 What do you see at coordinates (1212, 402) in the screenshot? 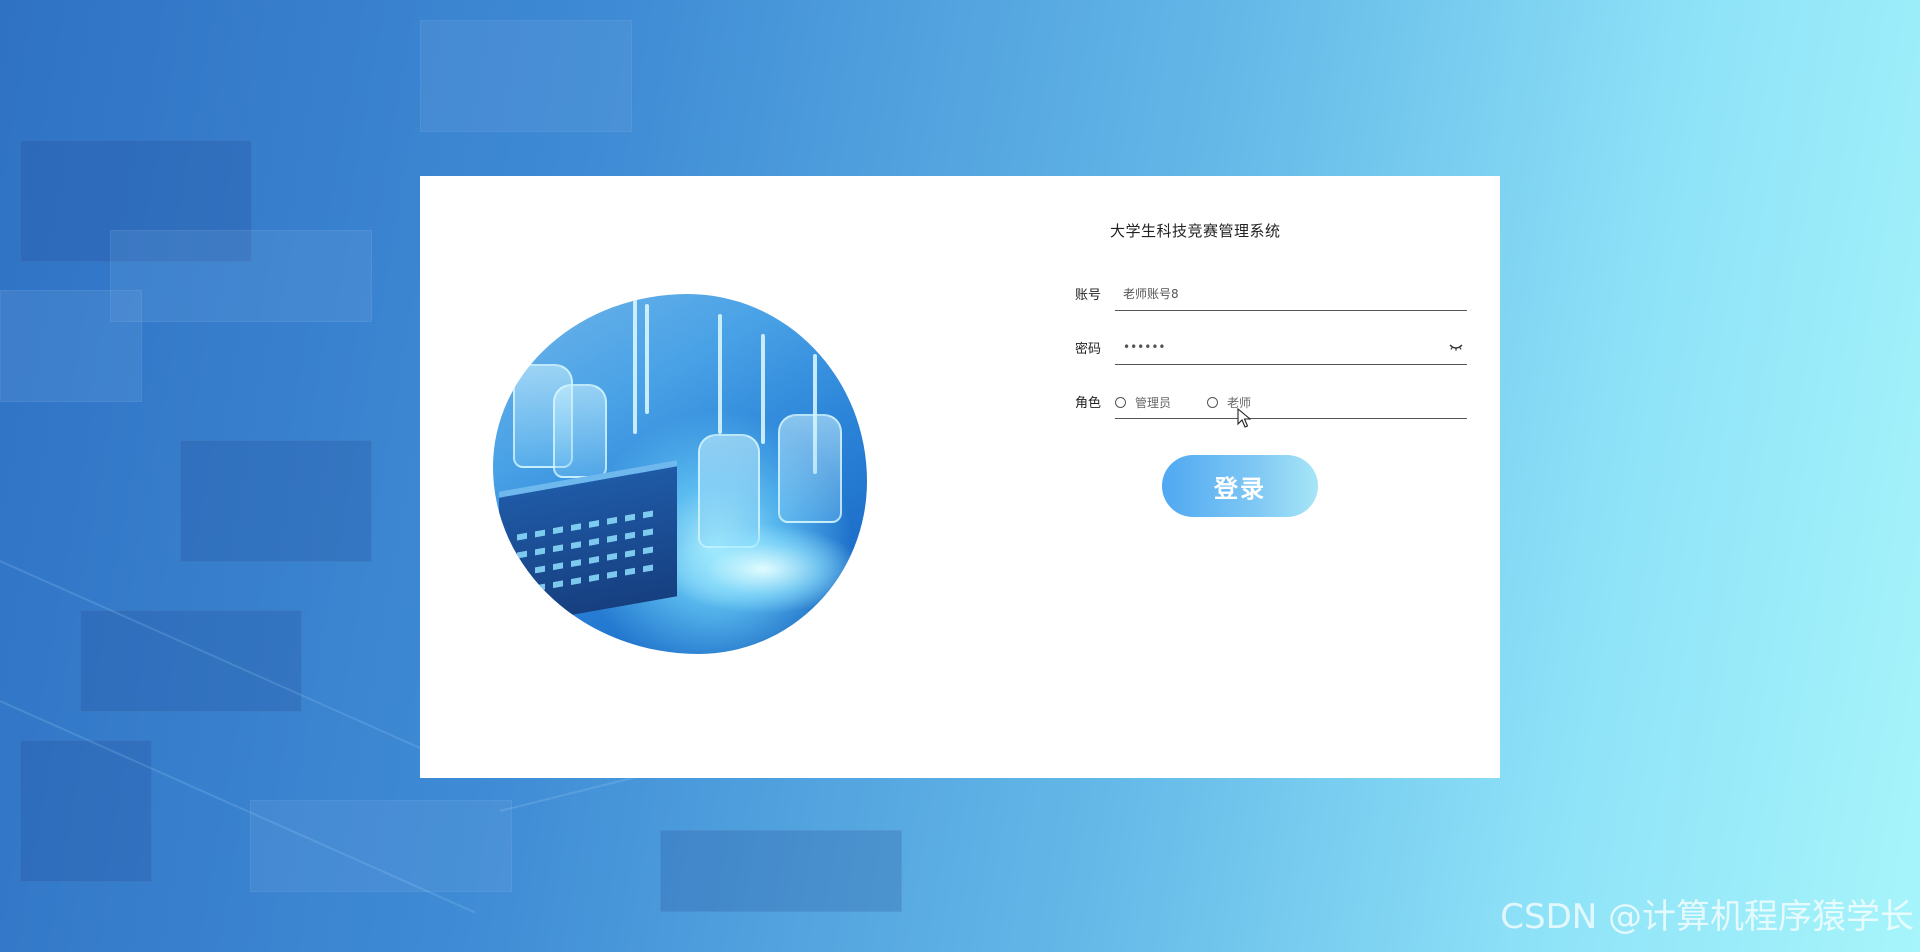
I see `radio-teacher` at bounding box center [1212, 402].